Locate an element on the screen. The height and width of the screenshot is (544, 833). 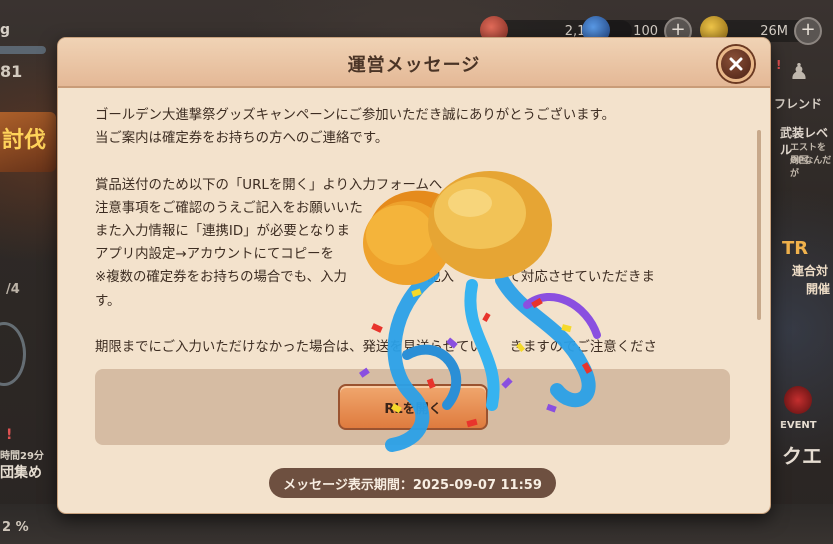
campaign-fragment-1: TR is located at coordinates (795, 248).